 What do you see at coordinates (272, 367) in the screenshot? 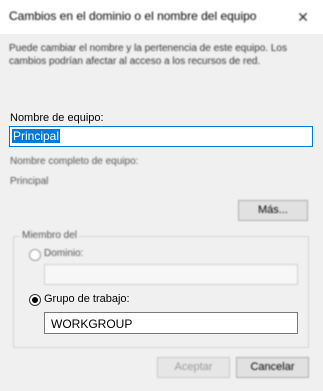
I see `cancel-button: Cancelar` at bounding box center [272, 367].